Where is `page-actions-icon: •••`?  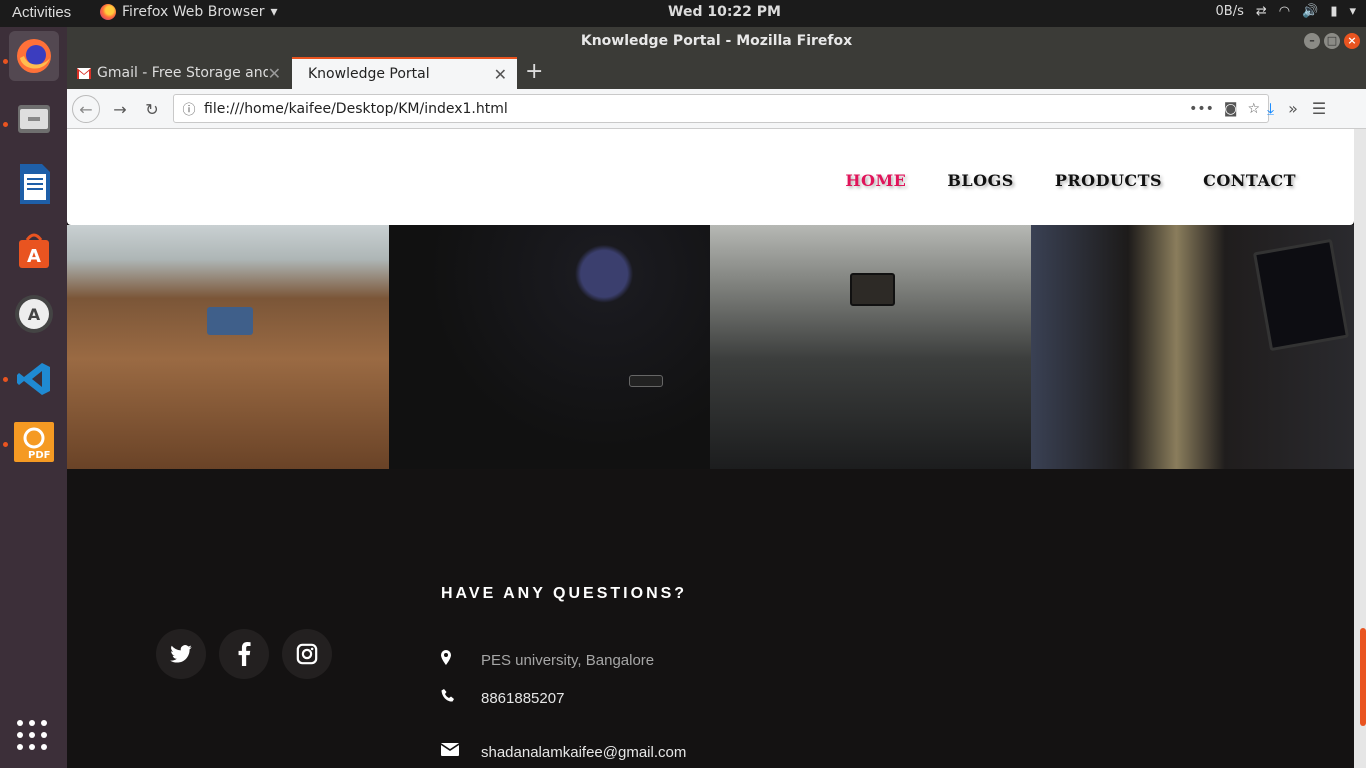
page-actions-icon: ••• is located at coordinates (1201, 109).